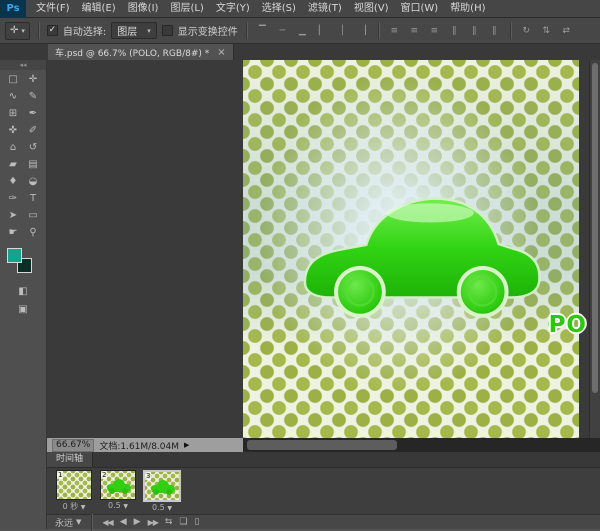 The width and height of the screenshot is (600, 531). I want to click on tab-timeline: 时间轴, so click(70, 459).